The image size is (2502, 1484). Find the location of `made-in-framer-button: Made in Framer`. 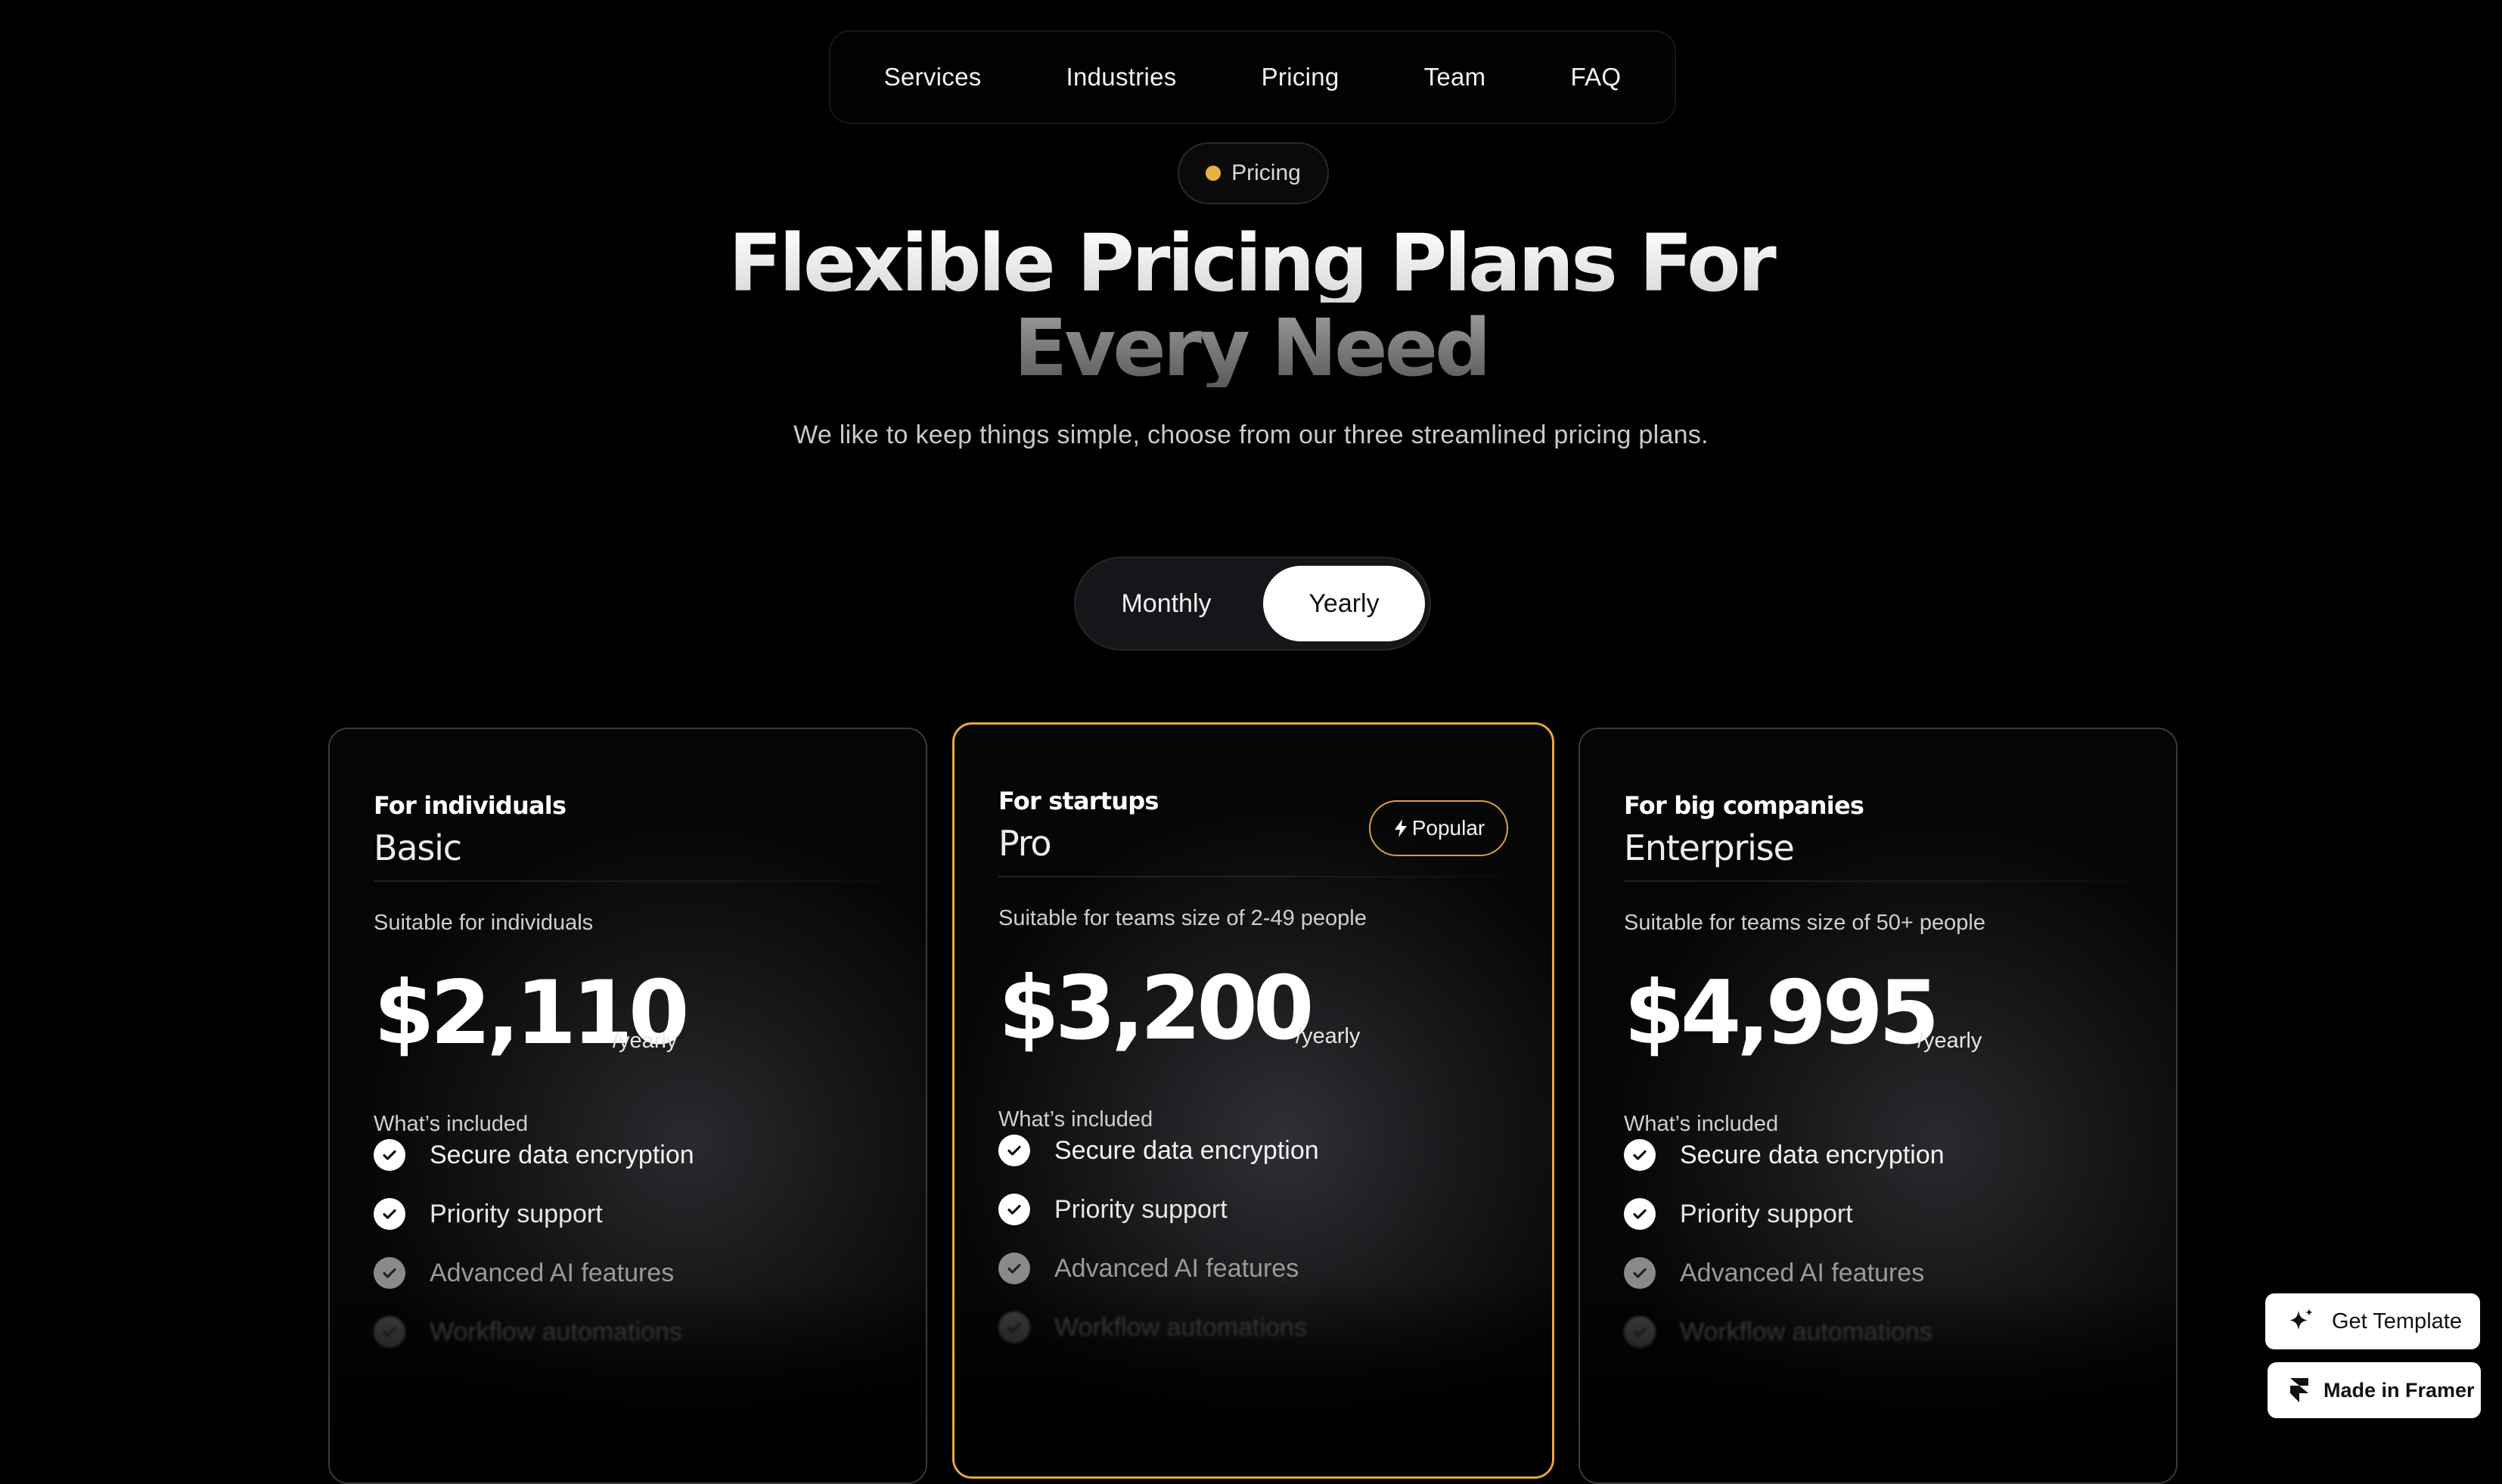

made-in-framer-button: Made in Framer is located at coordinates (2374, 1390).